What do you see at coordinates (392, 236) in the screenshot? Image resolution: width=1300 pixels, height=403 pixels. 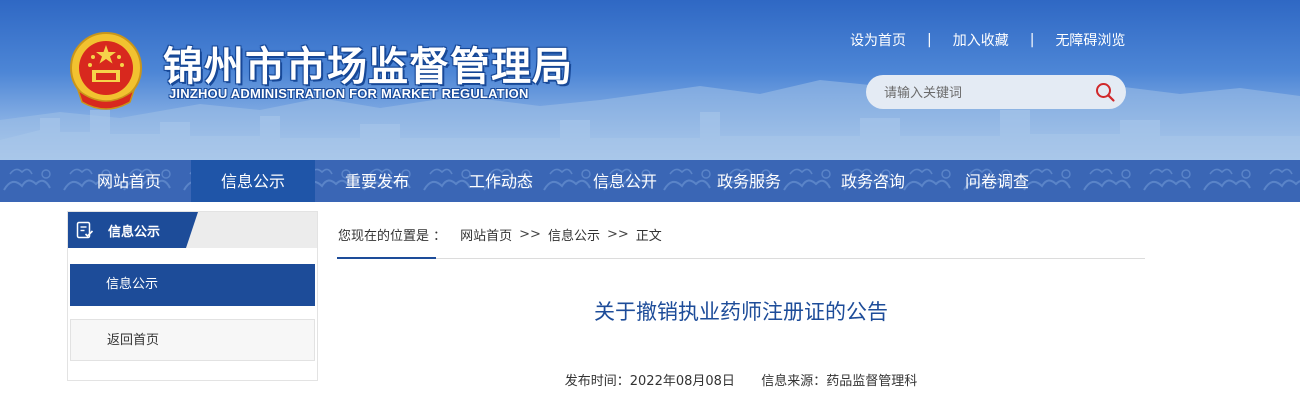 I see `breadcrumb-lead: 您现在的位置是 ：` at bounding box center [392, 236].